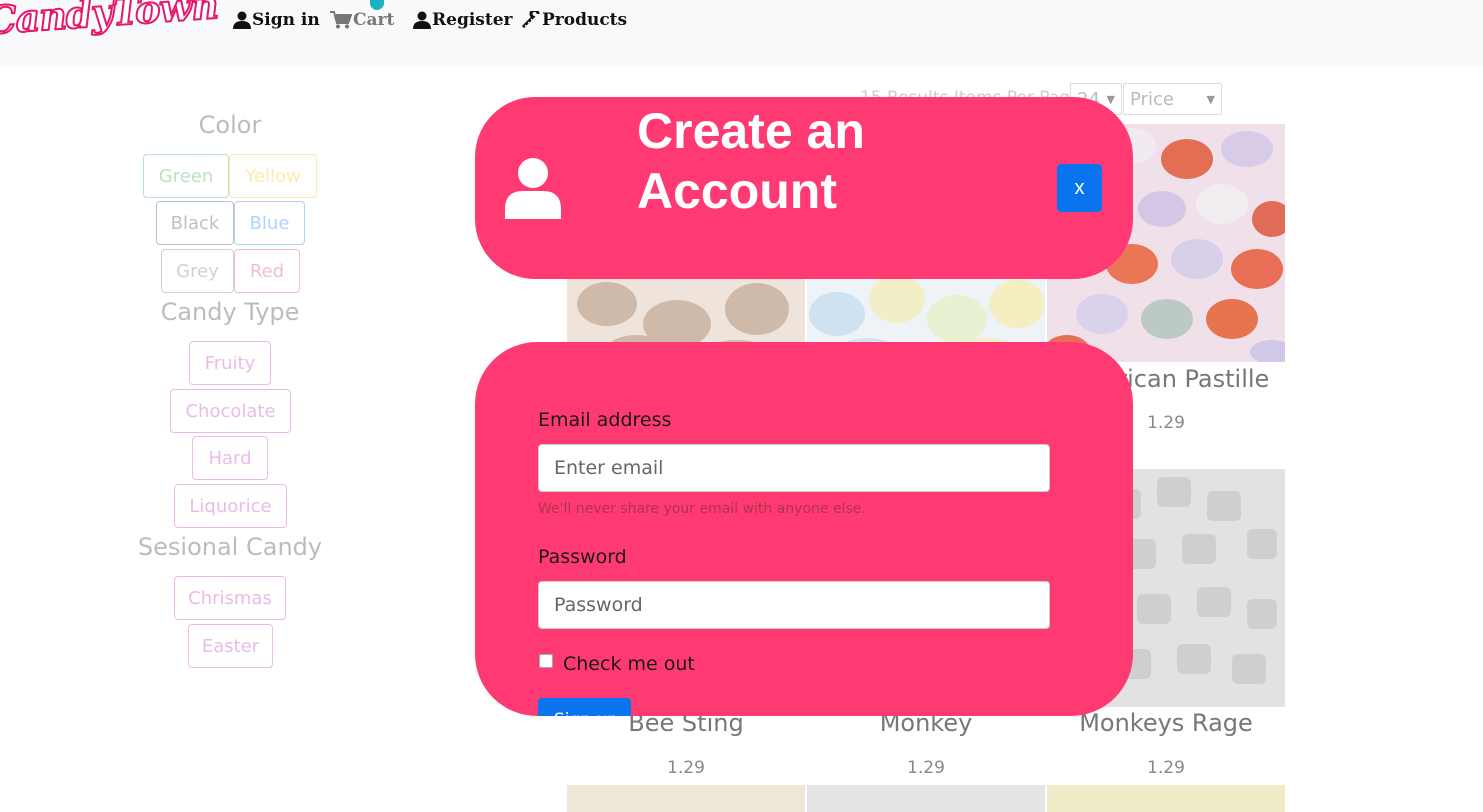 The width and height of the screenshot is (1483, 812). I want to click on sign-up-button: Sign up, so click(584, 707).